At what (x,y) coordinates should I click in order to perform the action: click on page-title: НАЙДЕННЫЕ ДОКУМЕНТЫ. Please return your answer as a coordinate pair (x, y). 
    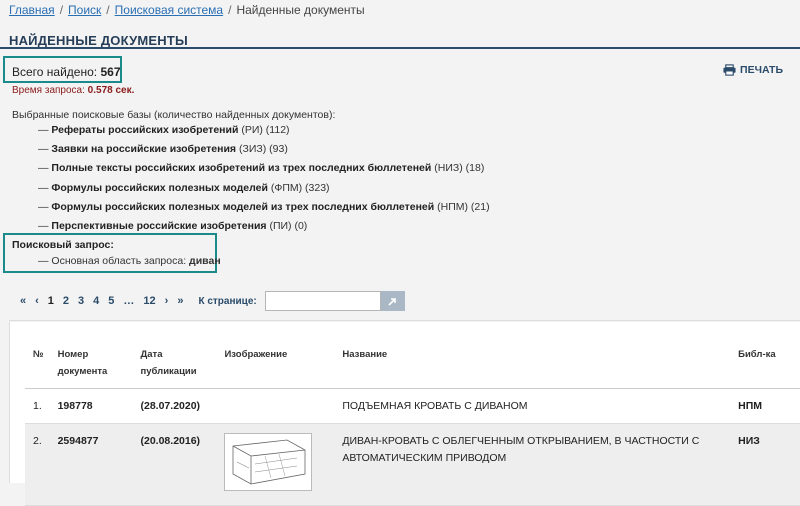
    Looking at the image, I should click on (98, 40).